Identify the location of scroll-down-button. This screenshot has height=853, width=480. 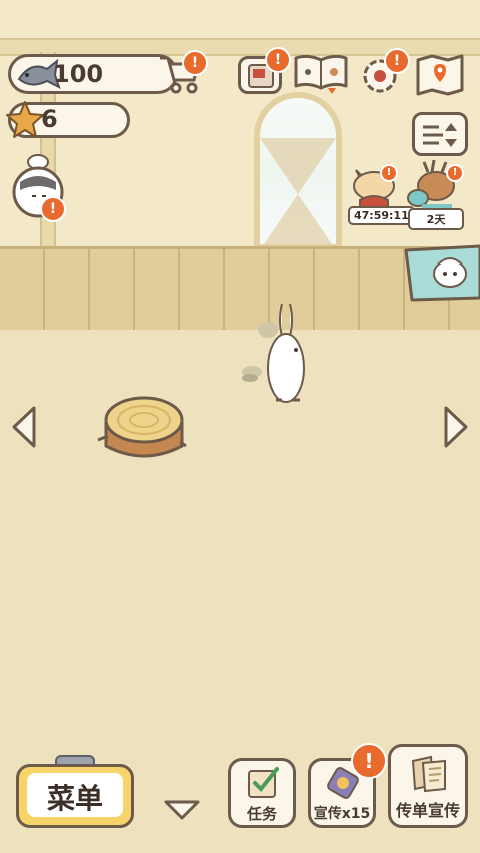
(182, 810).